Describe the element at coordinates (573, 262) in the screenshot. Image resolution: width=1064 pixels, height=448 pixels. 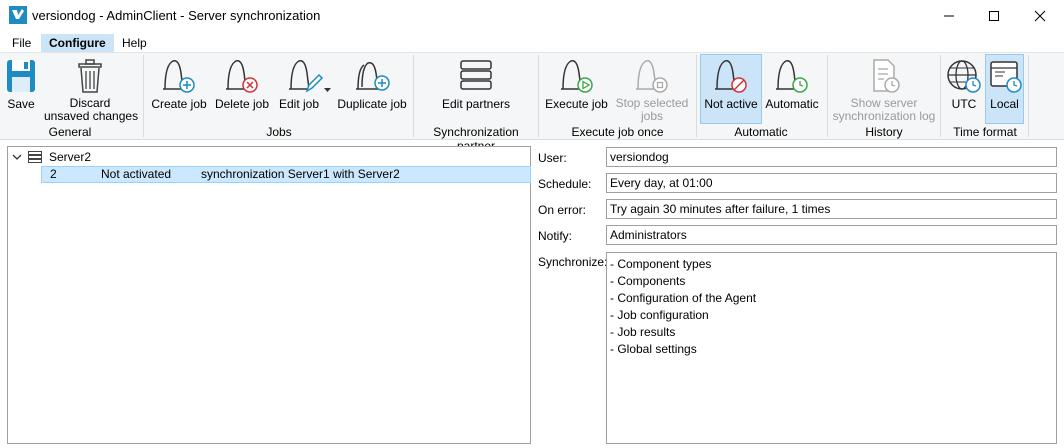
I see `synchronize-label: Synchronize:` at that location.